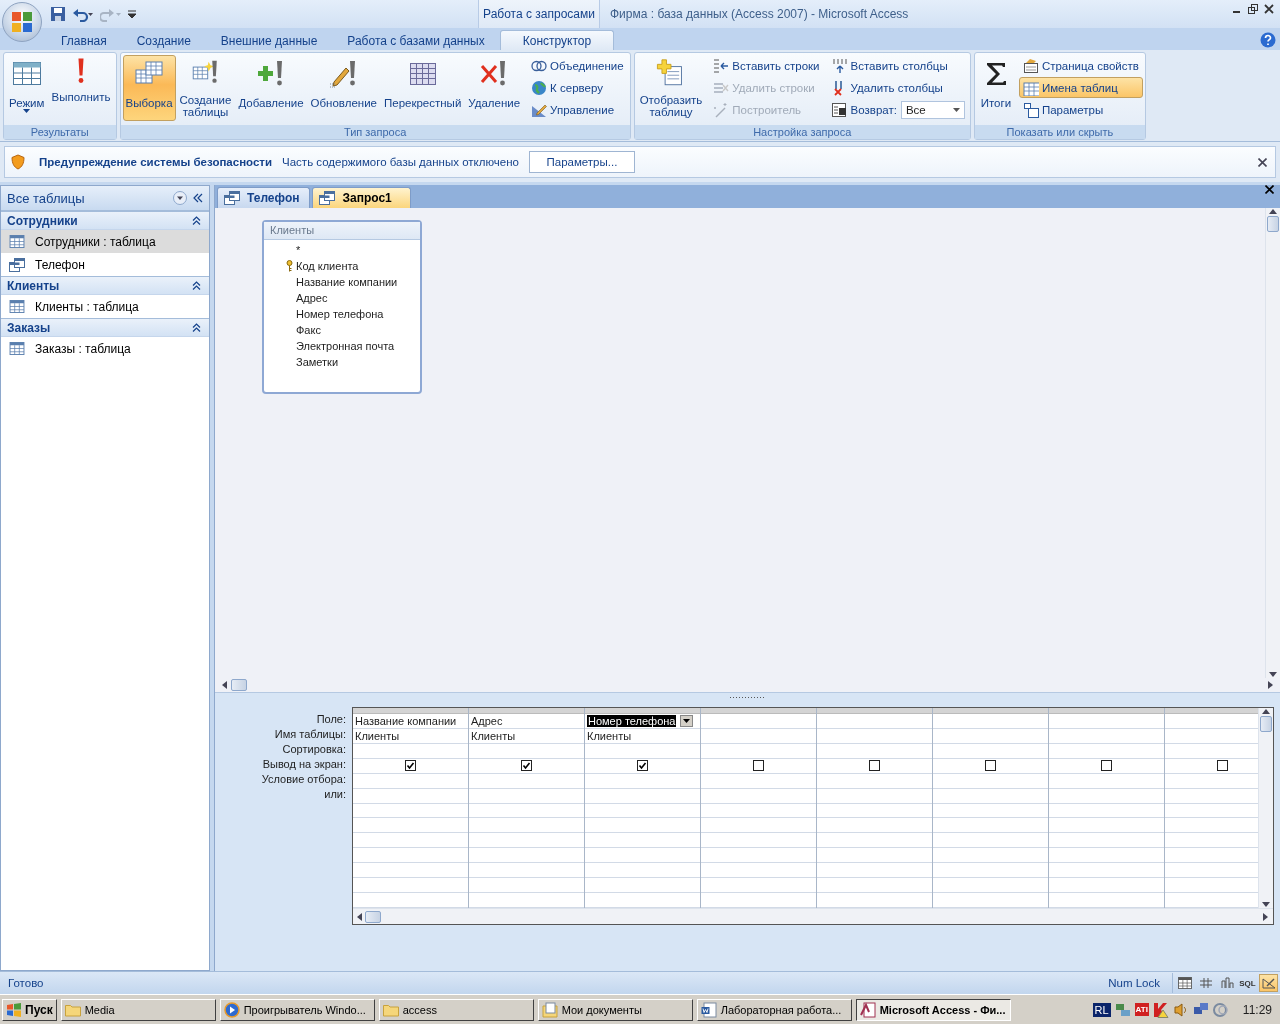  What do you see at coordinates (83, 14) in the screenshot?
I see `undo-icon` at bounding box center [83, 14].